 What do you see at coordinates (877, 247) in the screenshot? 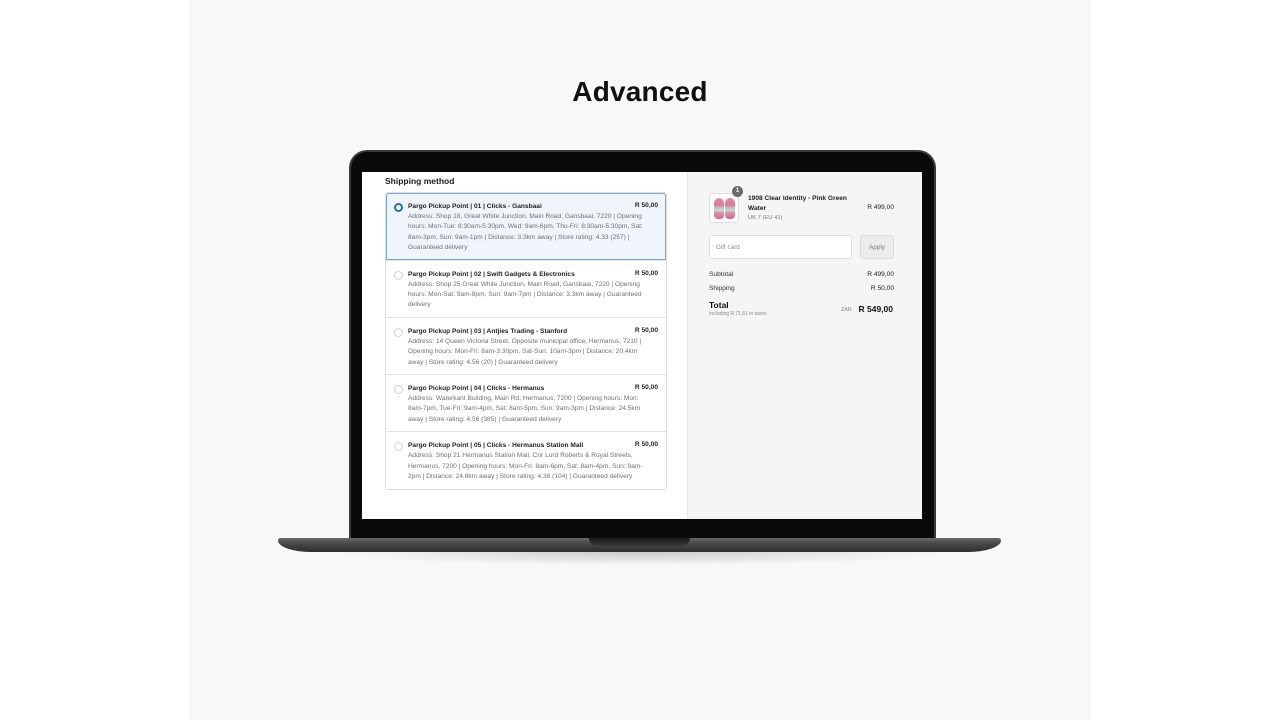
I see `apply-button: Apply` at bounding box center [877, 247].